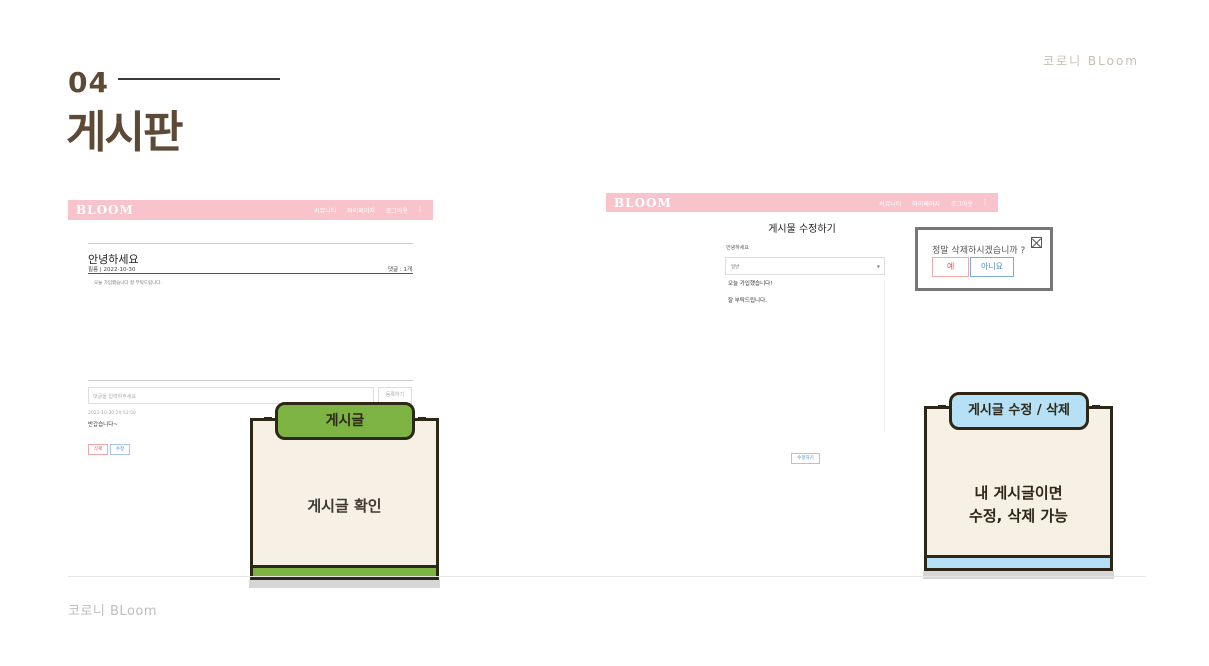  I want to click on chevron-down-icon: ▼, so click(878, 266).